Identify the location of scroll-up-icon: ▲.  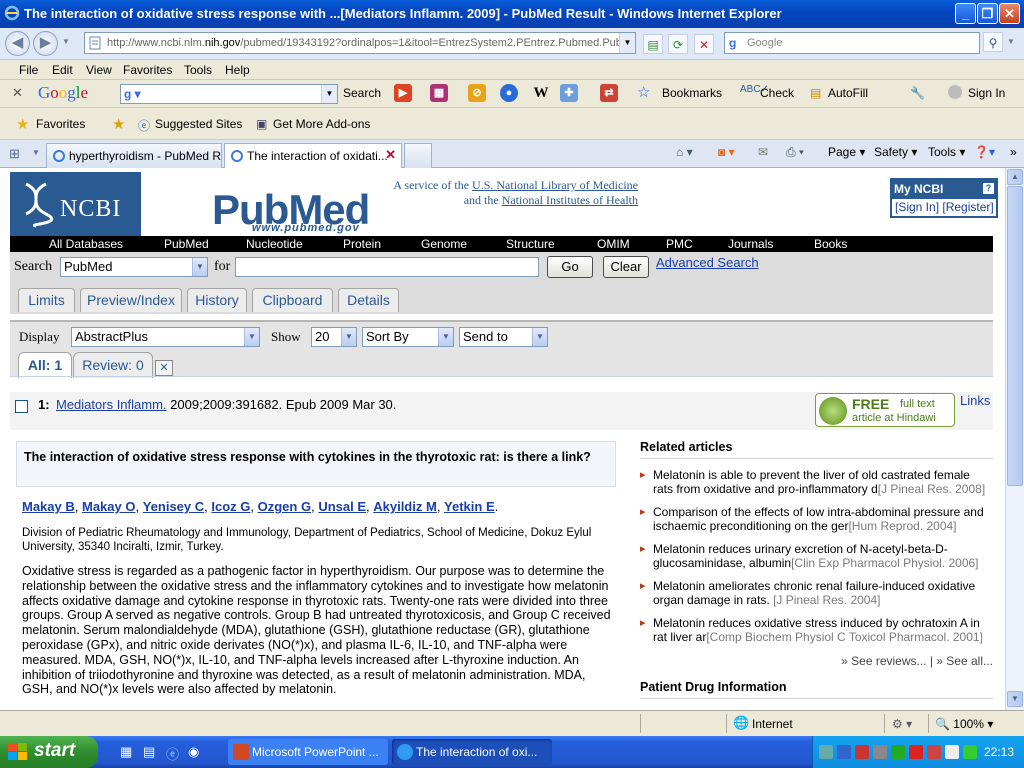
(1015, 177).